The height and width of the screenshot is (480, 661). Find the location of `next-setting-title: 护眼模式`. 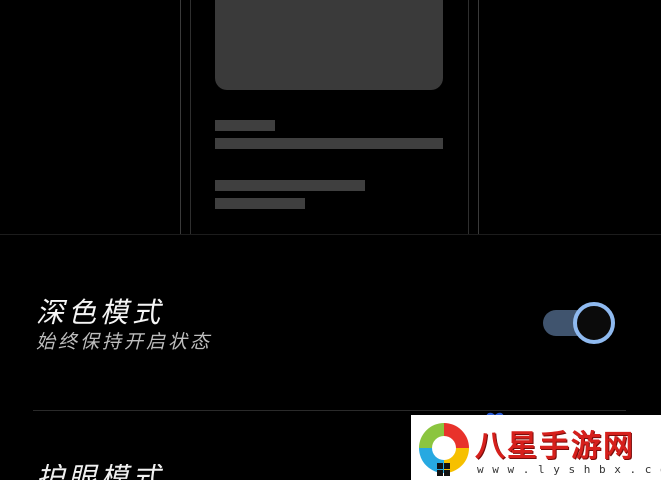

next-setting-title: 护眼模式 is located at coordinates (100, 472).